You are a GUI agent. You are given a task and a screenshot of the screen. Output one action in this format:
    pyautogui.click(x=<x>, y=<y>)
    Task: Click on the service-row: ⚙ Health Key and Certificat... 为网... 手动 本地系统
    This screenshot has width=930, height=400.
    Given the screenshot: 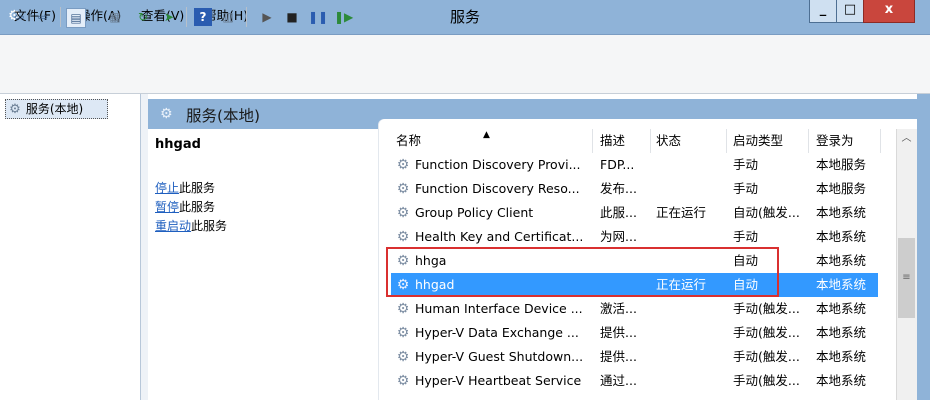 What is the action you would take?
    pyautogui.click(x=634, y=237)
    